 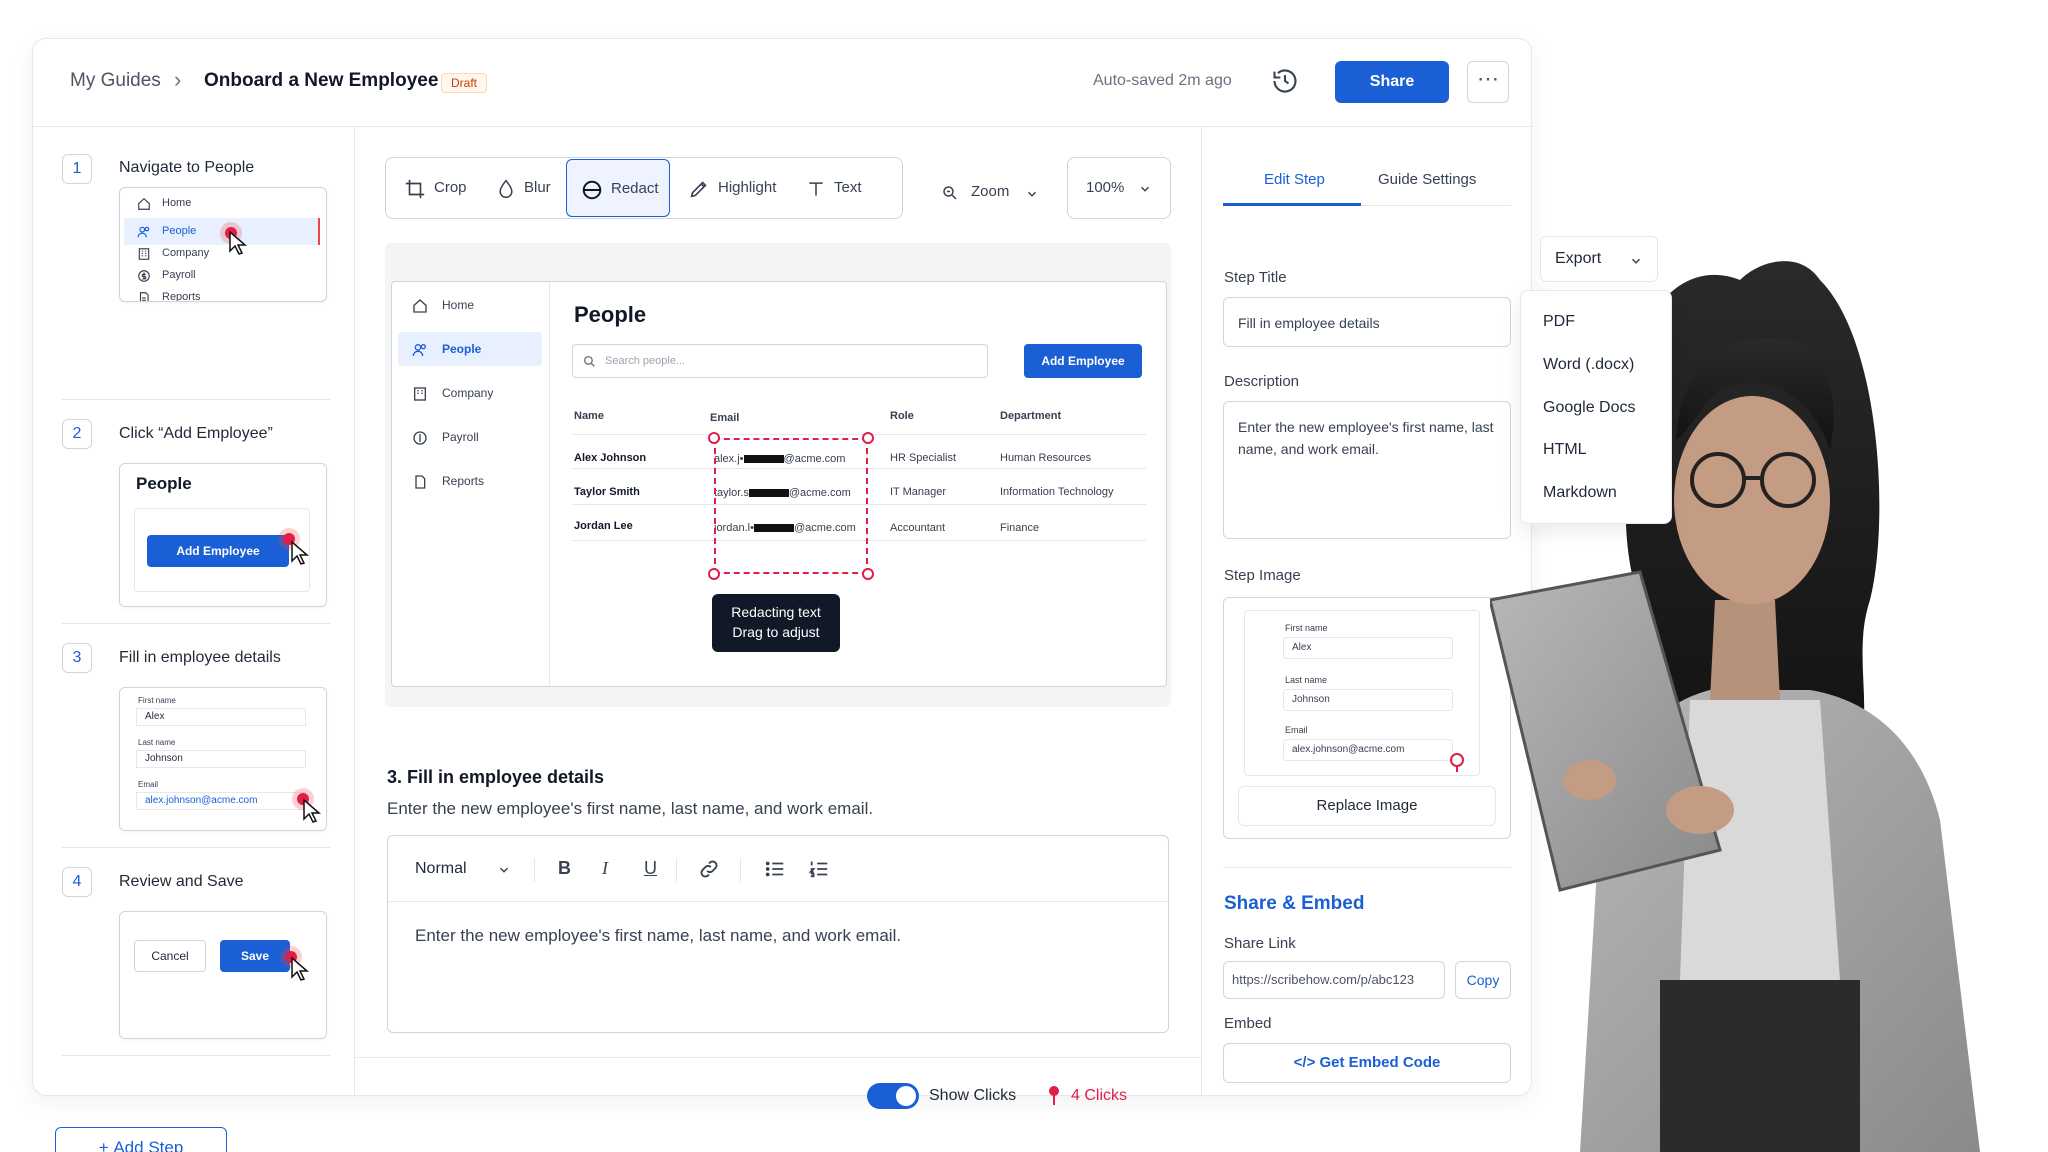 I want to click on get-embed-code-button: </> Get Embed Code, so click(x=1367, y=1063).